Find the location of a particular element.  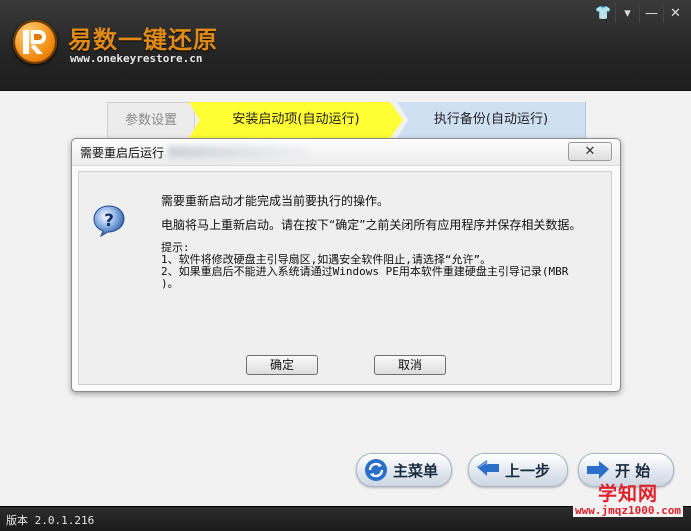

watermark-url: www.jmqz1000.com is located at coordinates (628, 510).